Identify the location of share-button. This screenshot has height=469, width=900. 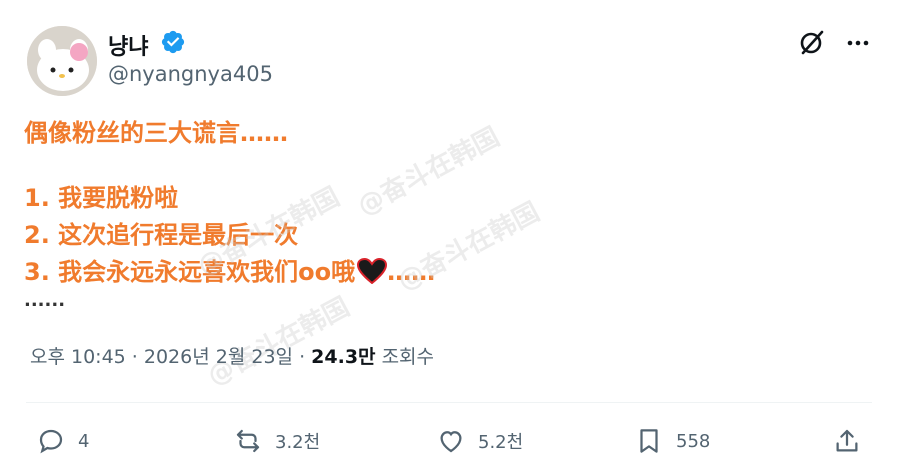
(853, 441).